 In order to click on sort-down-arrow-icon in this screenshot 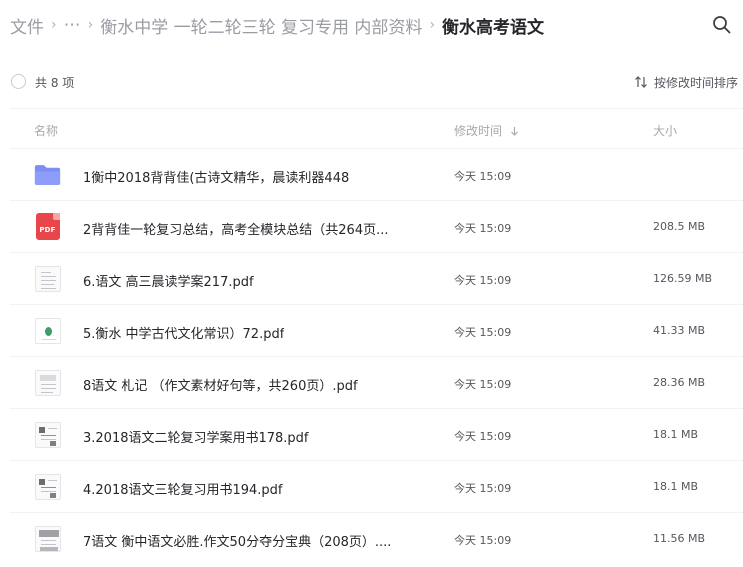, I will do `click(514, 131)`.